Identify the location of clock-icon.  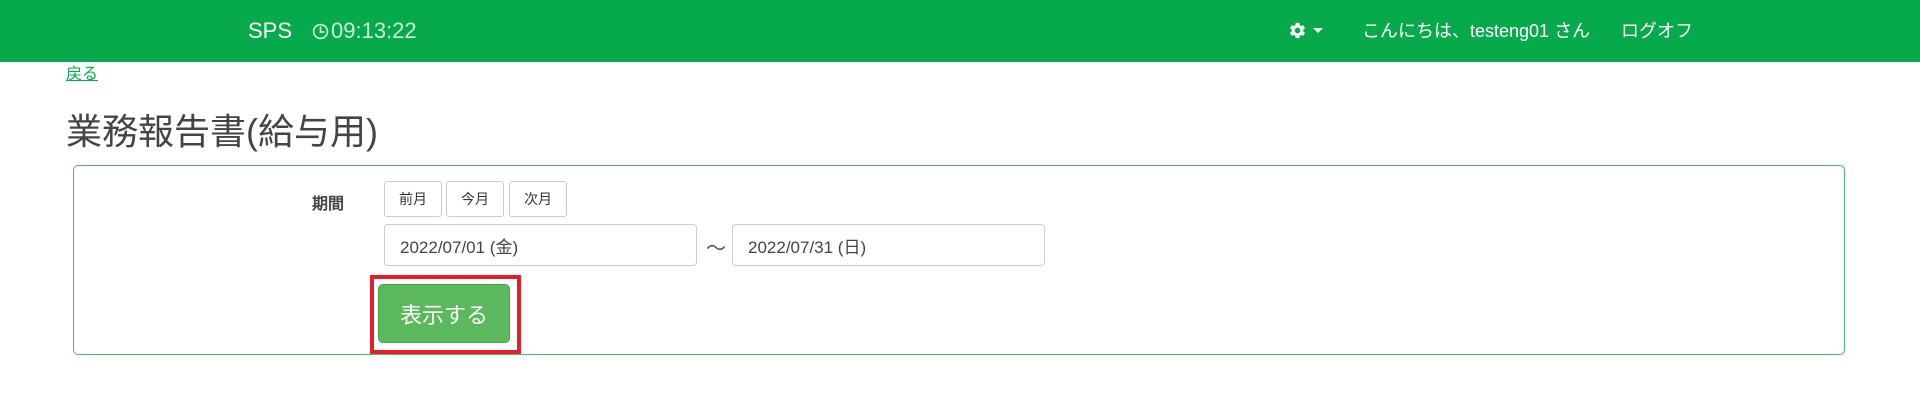
(320, 31).